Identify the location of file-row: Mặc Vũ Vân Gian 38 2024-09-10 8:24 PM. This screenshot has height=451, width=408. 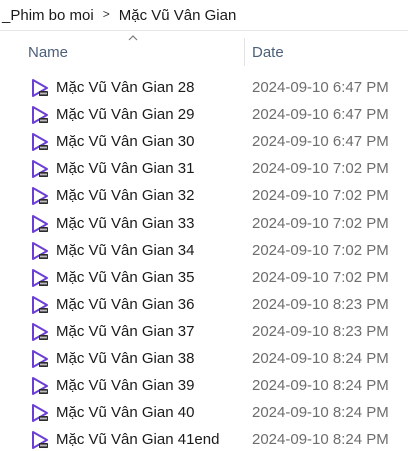
(204, 358).